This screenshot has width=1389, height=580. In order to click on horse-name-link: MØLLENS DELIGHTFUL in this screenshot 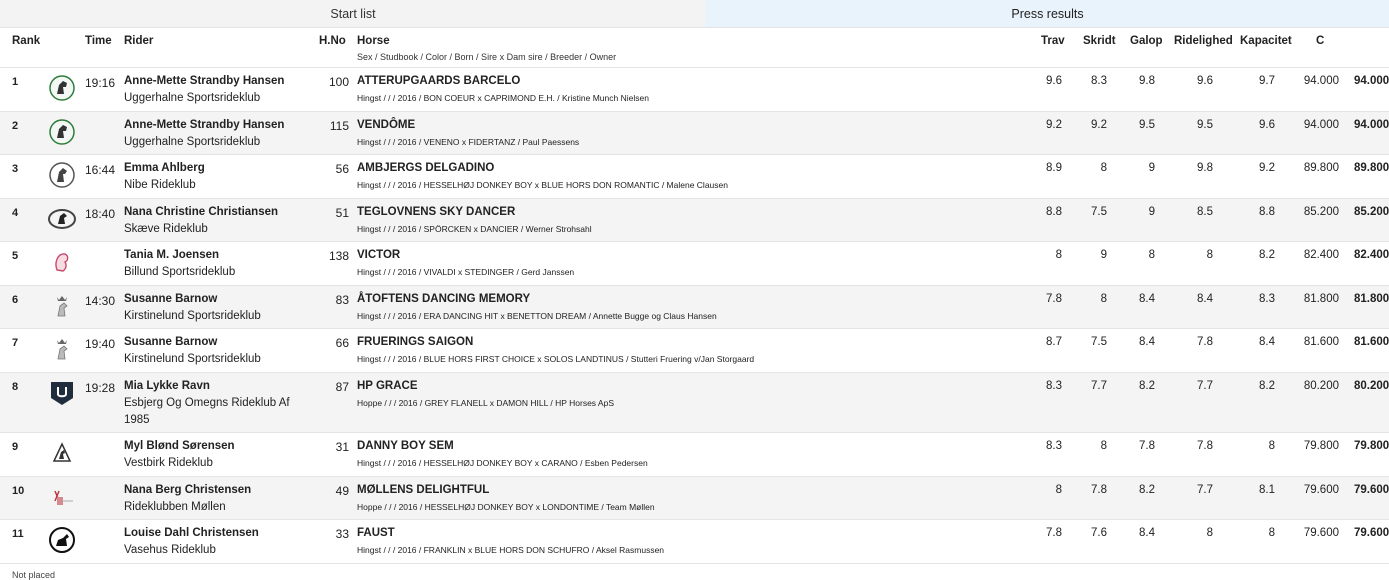, I will do `click(423, 490)`.